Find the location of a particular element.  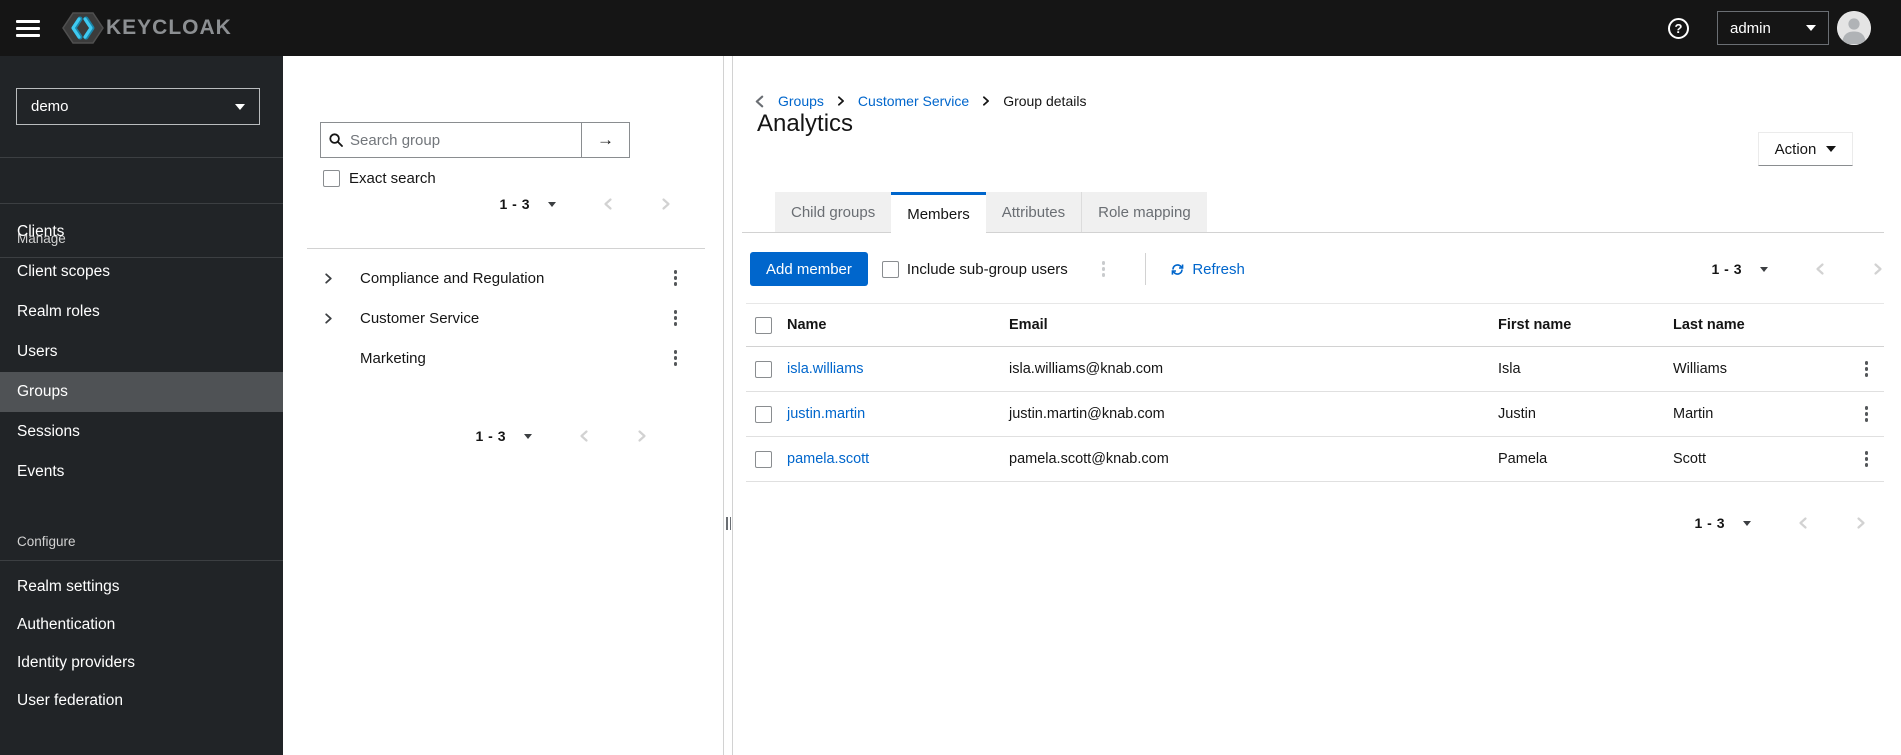

breadcrumb-link-groups: Groups is located at coordinates (801, 101).